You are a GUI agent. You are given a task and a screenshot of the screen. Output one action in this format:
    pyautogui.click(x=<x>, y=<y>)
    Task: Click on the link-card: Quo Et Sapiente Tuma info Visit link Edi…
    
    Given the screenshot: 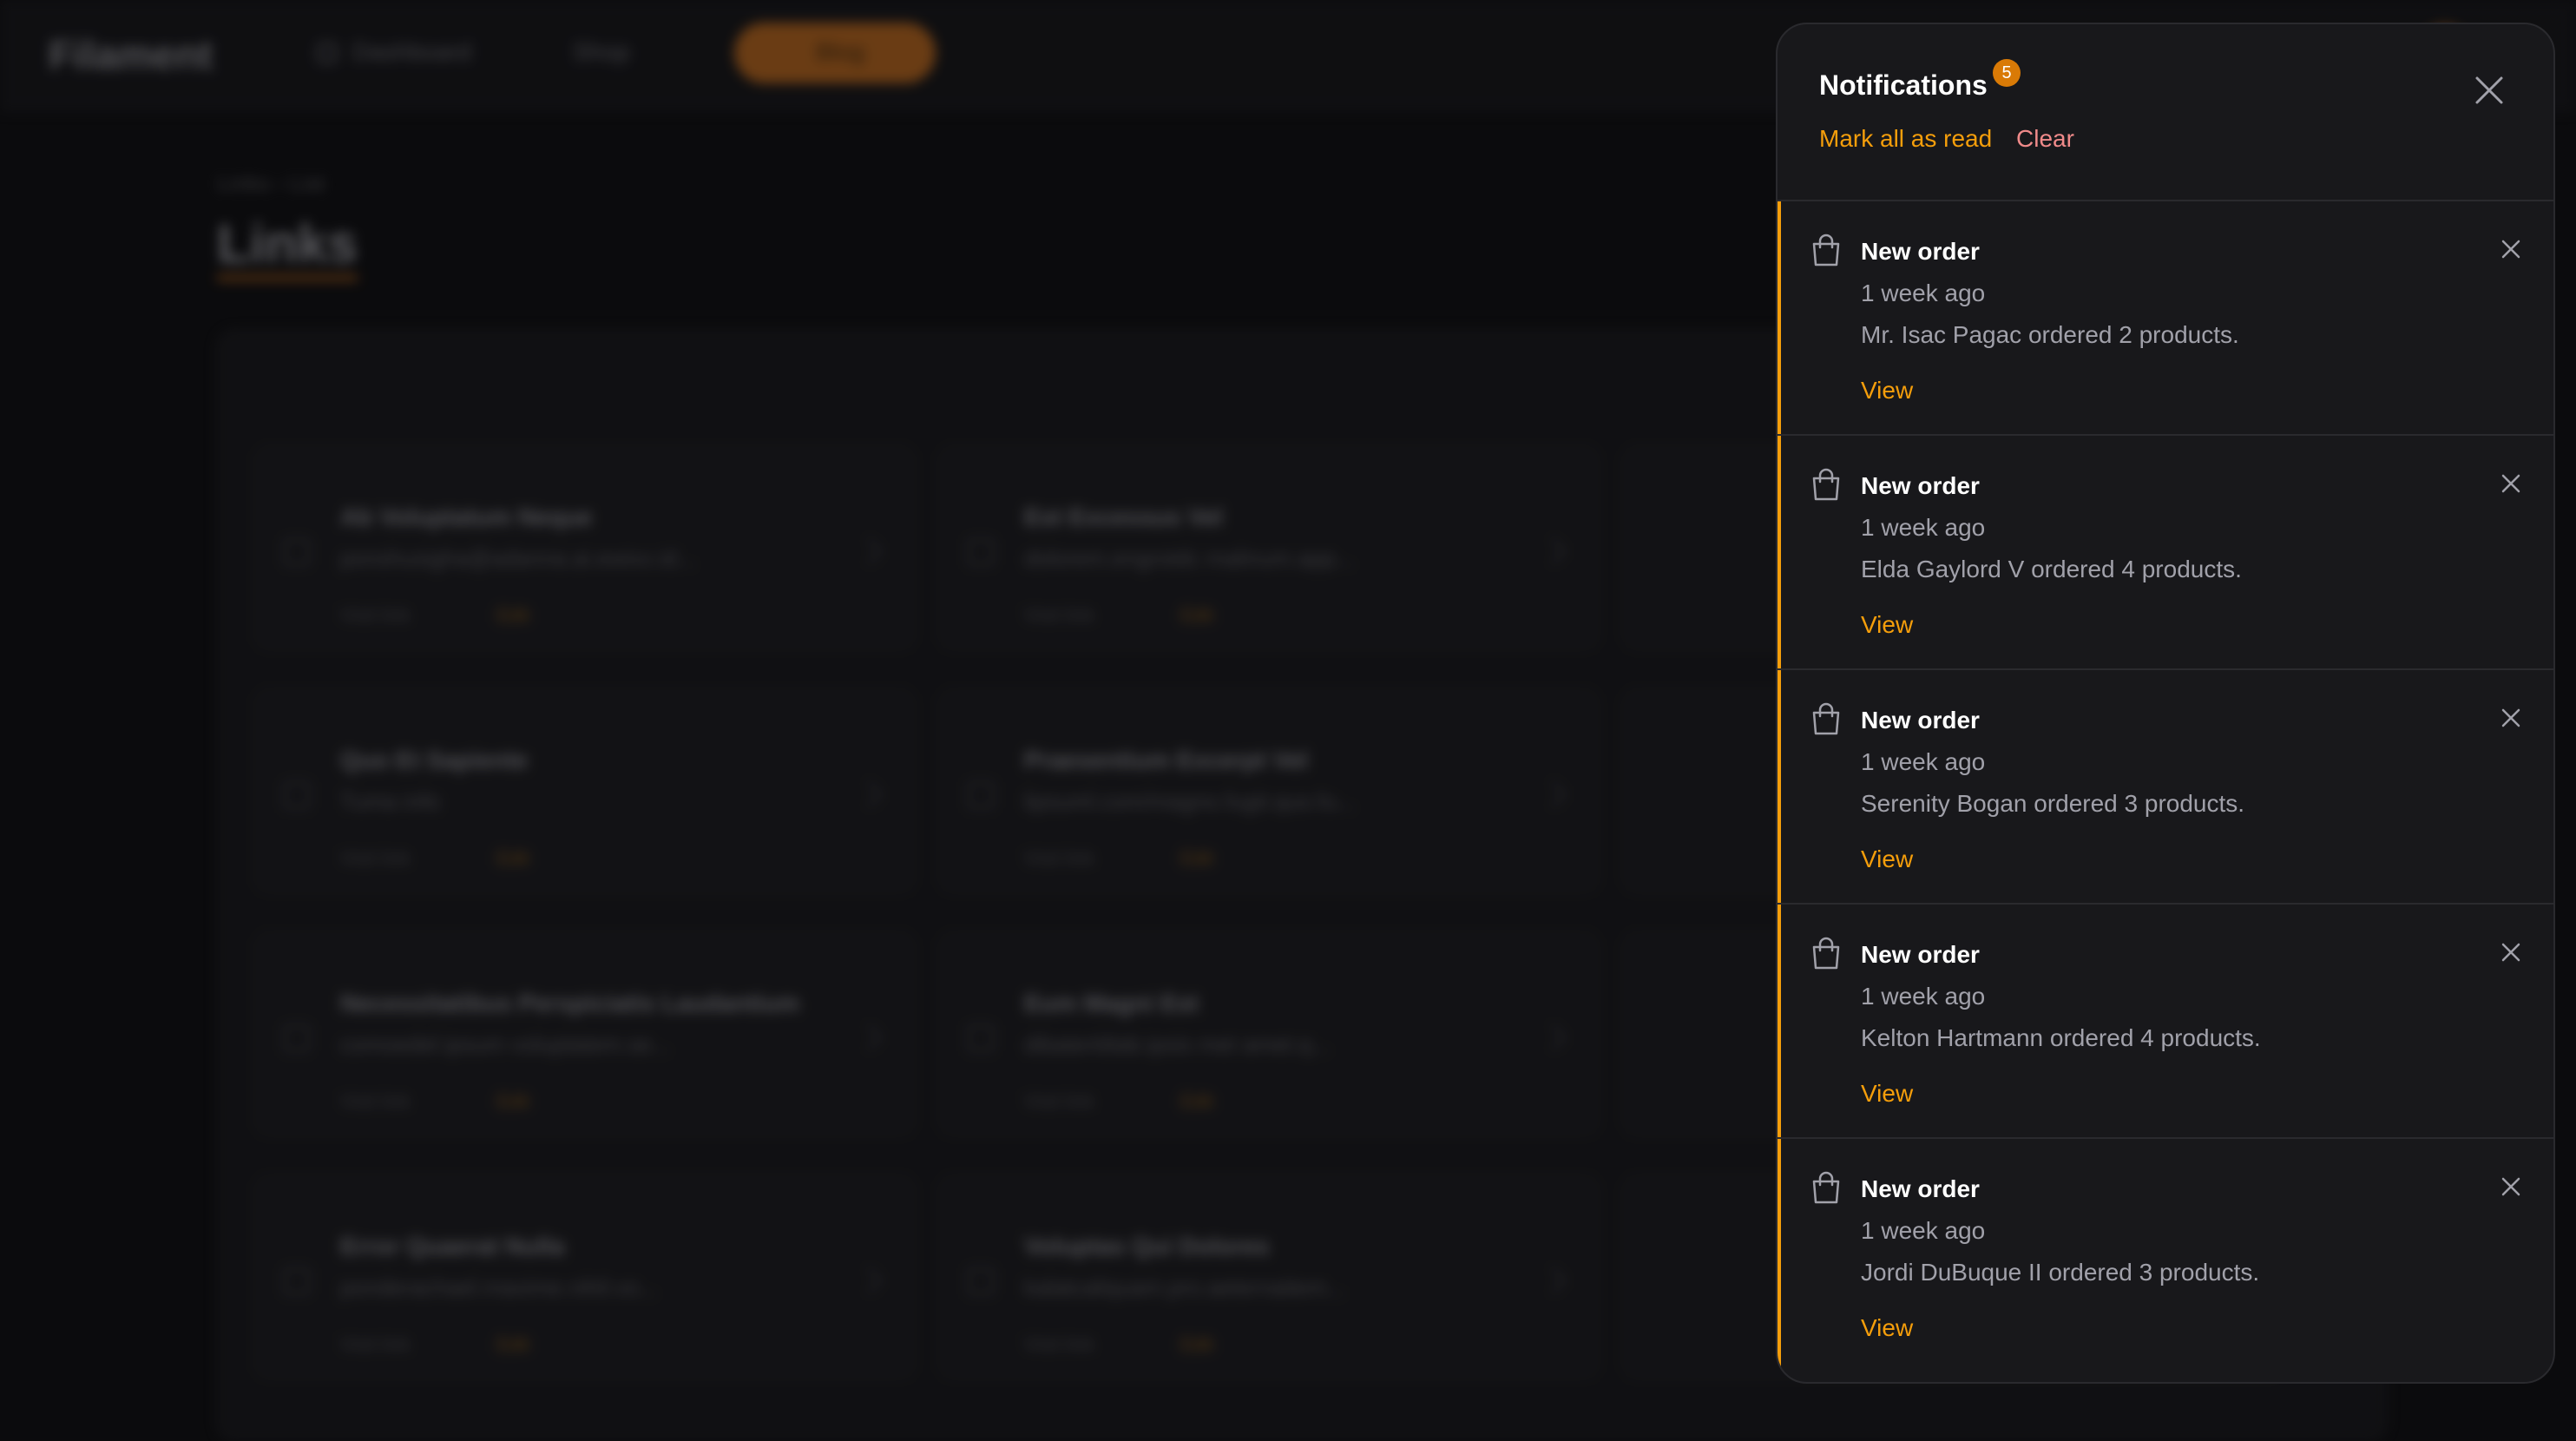 What is the action you would take?
    pyautogui.click(x=585, y=790)
    